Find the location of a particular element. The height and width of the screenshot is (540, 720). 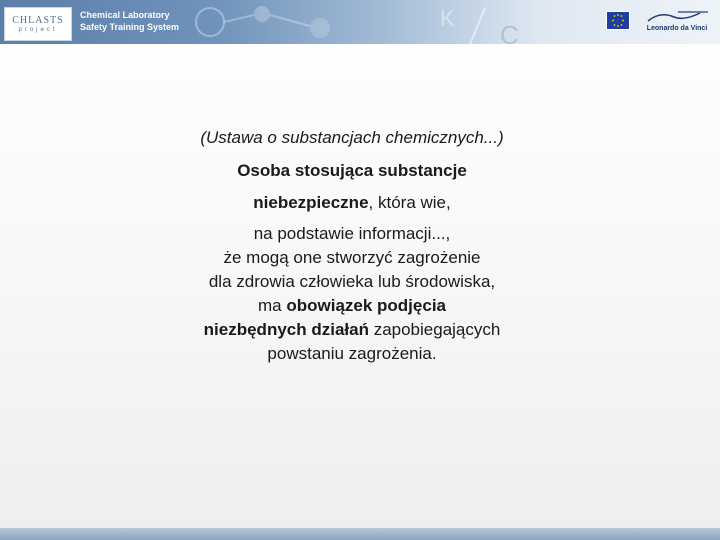

logo-sub-text: project is located at coordinates (38, 29).